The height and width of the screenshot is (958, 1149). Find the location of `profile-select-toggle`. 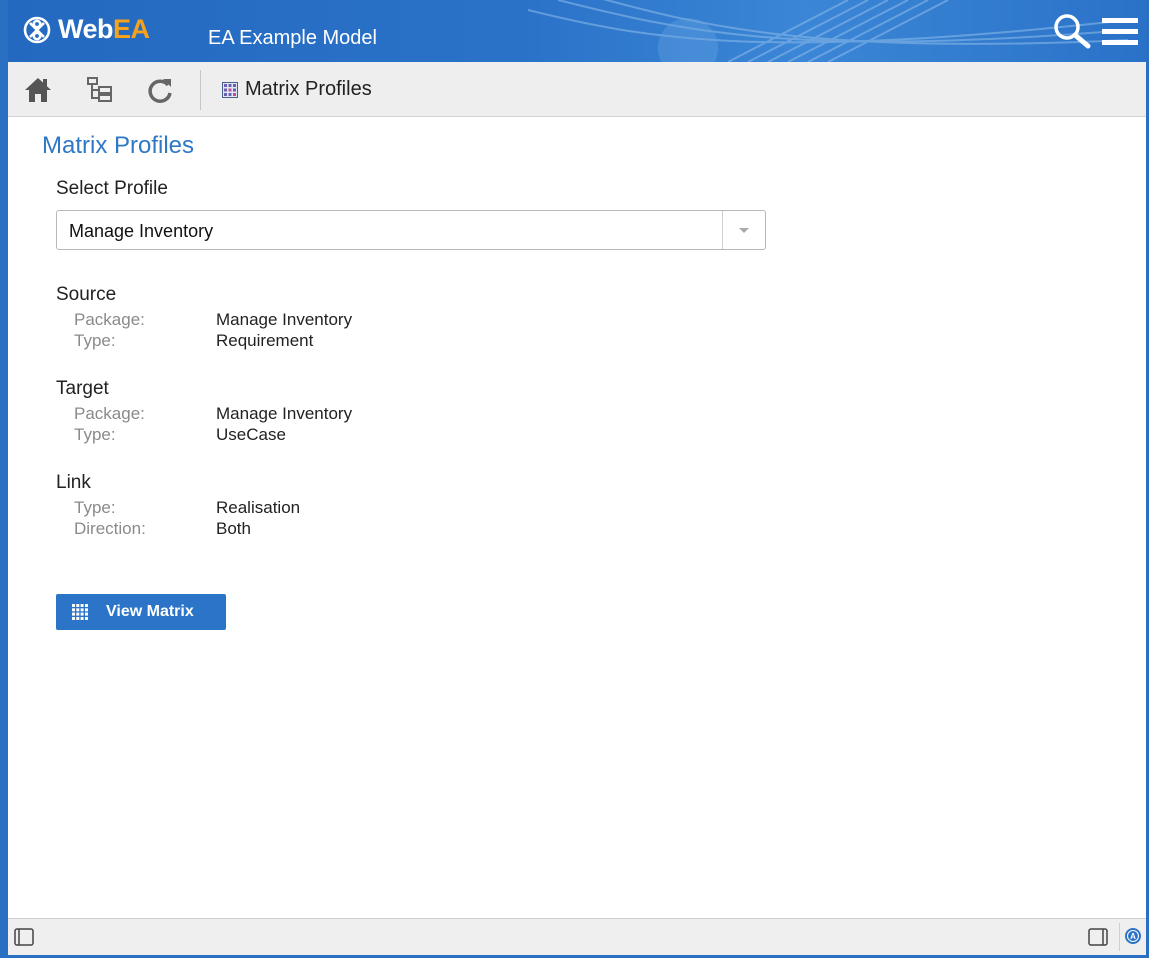

profile-select-toggle is located at coordinates (743, 230).